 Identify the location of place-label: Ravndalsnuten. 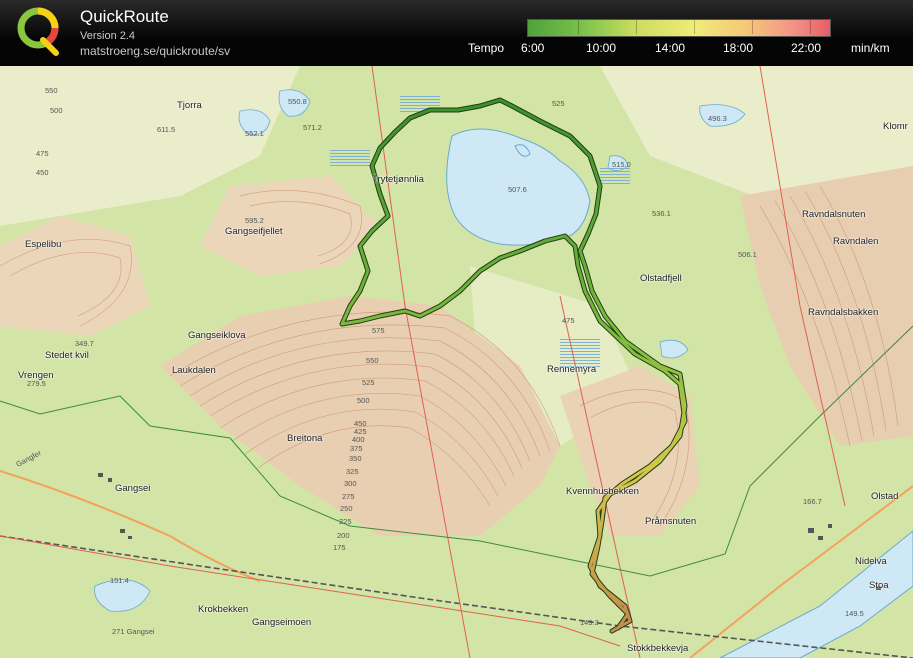
(834, 214).